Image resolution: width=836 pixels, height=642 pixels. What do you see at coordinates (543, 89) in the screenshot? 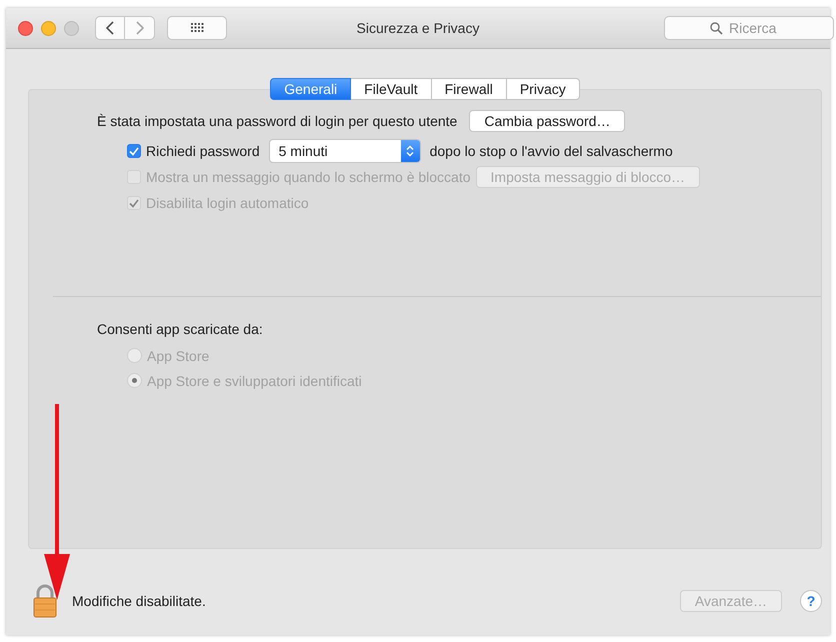
I see `tab: Privacy` at bounding box center [543, 89].